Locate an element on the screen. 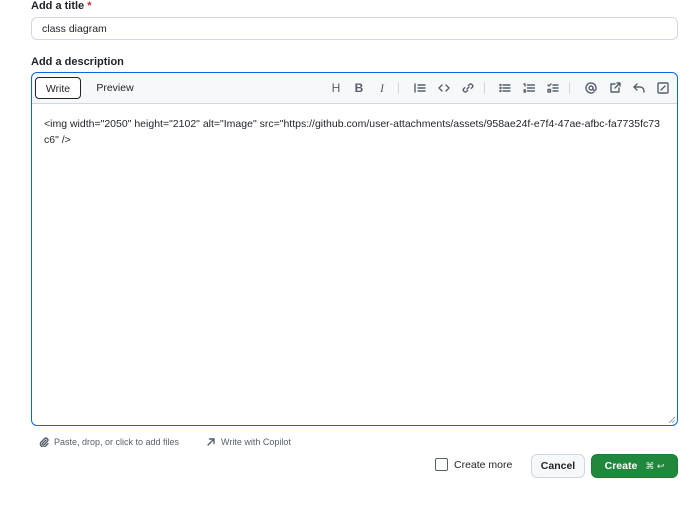 This screenshot has height=516, width=699. heading-button: H is located at coordinates (336, 88).